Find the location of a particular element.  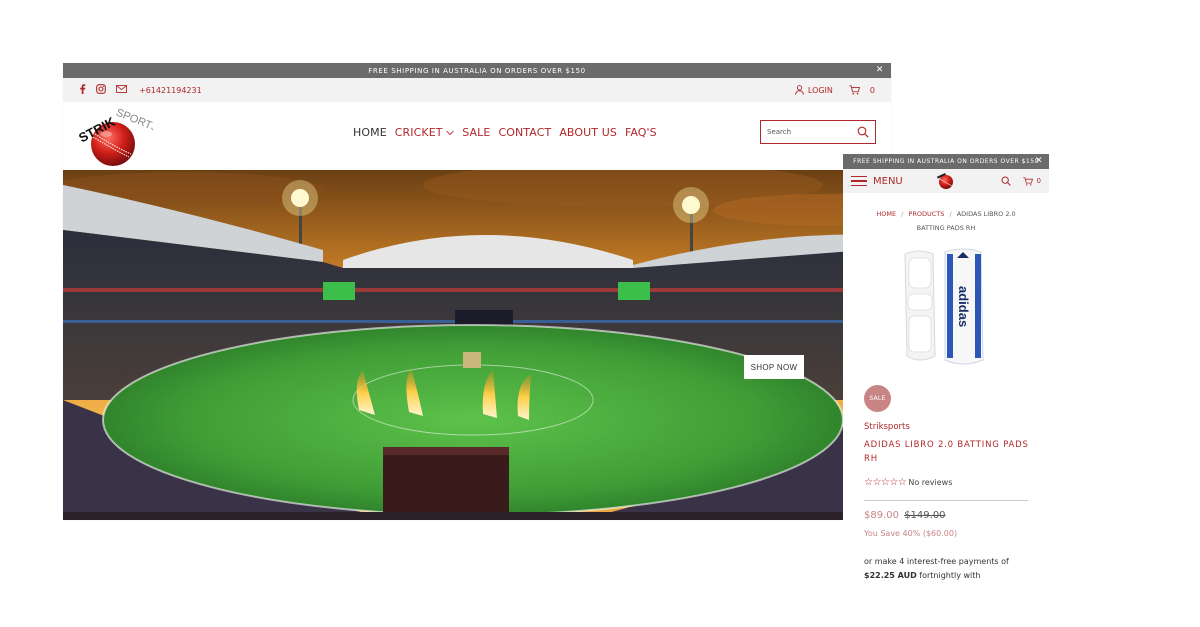

mobile-header-icons: 0 is located at coordinates (1021, 181).